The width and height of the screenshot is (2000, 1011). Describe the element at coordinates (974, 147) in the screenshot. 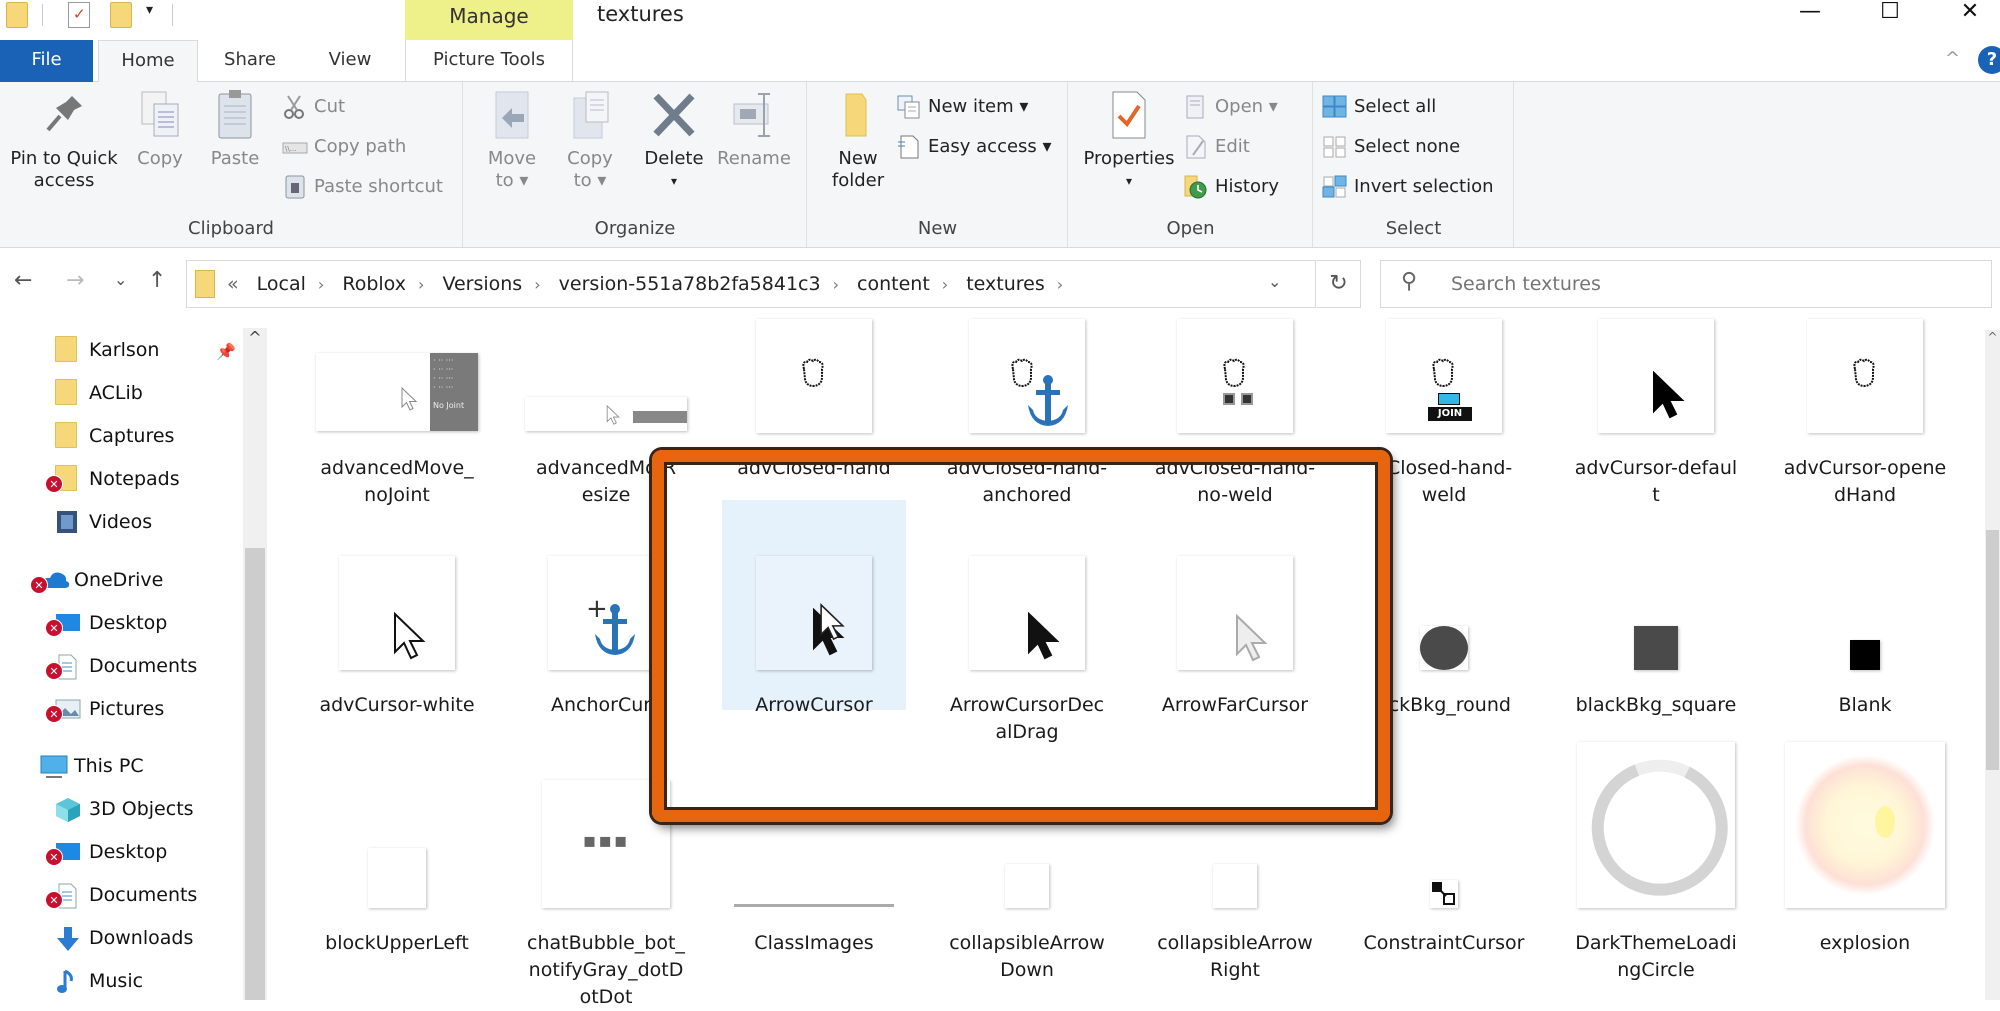

I see `easy-access-button: Easy access ▾` at that location.